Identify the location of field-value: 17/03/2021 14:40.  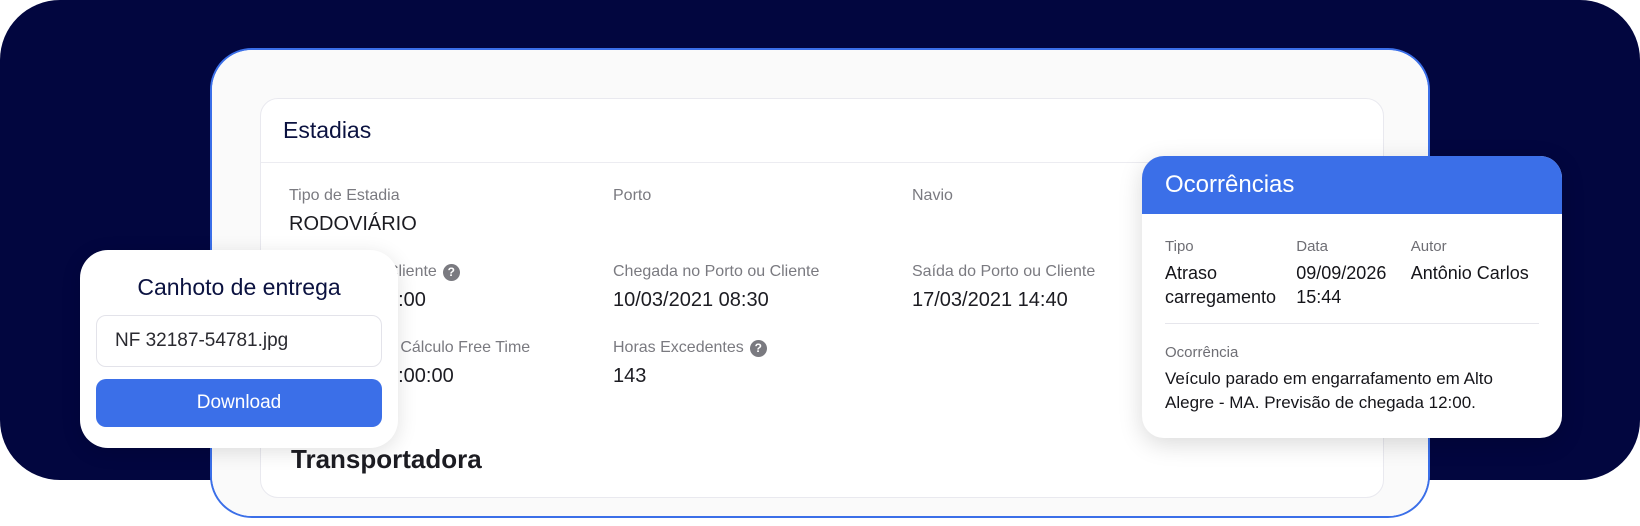
(990, 300).